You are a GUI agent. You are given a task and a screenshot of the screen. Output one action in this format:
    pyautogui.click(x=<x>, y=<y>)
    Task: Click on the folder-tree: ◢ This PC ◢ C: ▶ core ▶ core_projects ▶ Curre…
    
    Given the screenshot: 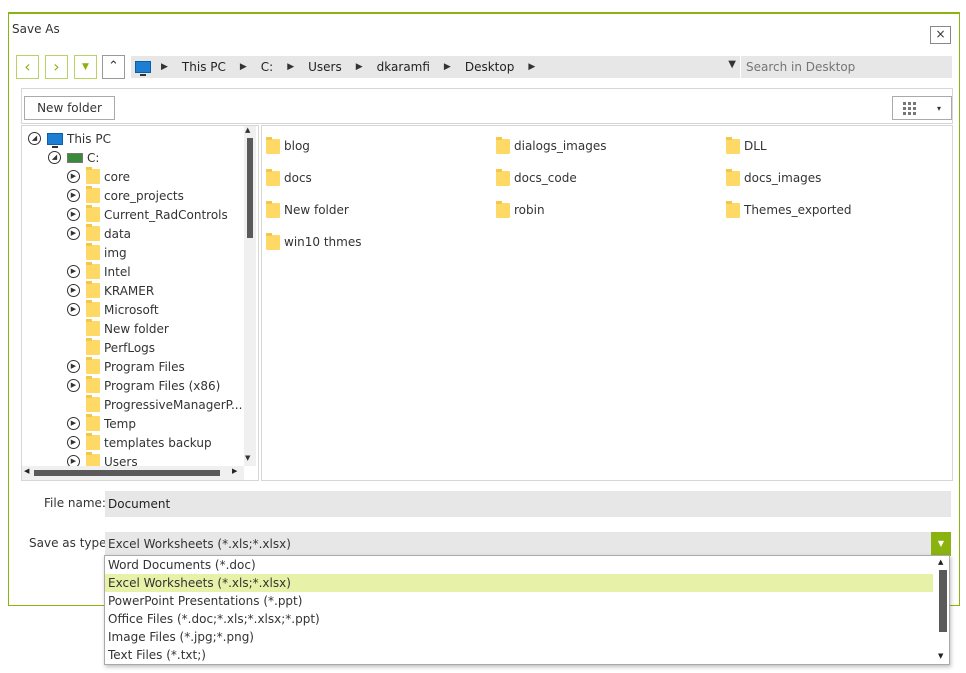 What is the action you would take?
    pyautogui.click(x=140, y=303)
    